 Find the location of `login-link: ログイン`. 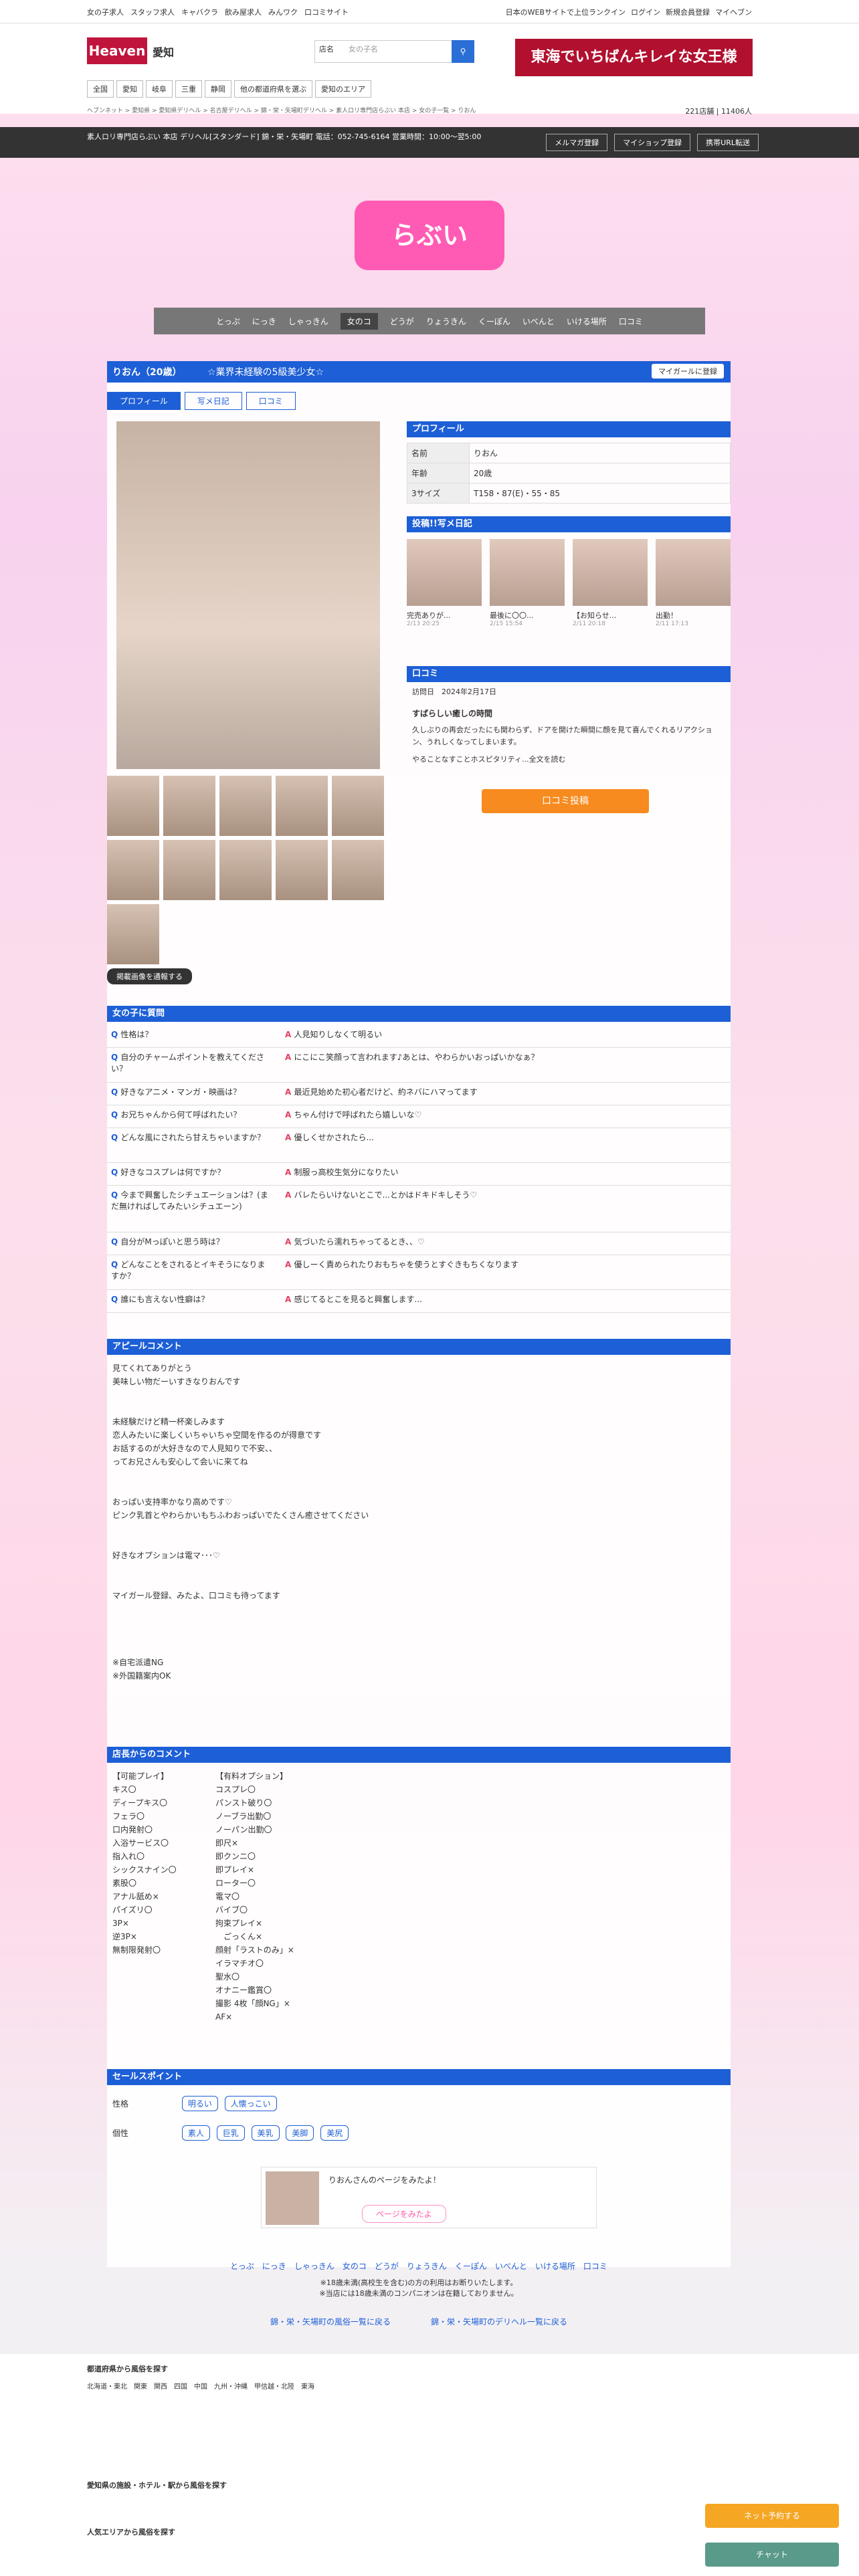

login-link: ログイン is located at coordinates (645, 12).